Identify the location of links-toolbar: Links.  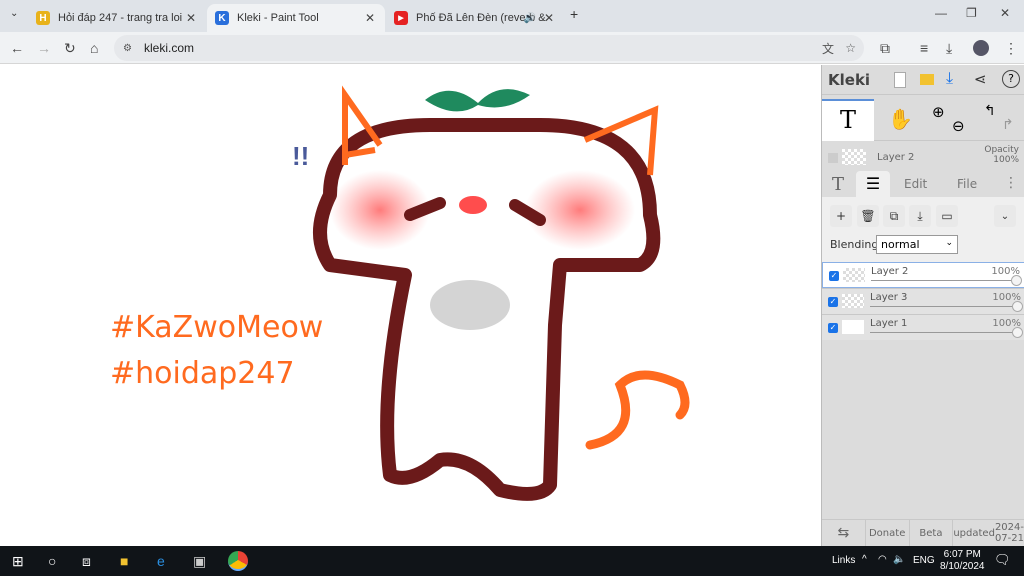
(843, 560).